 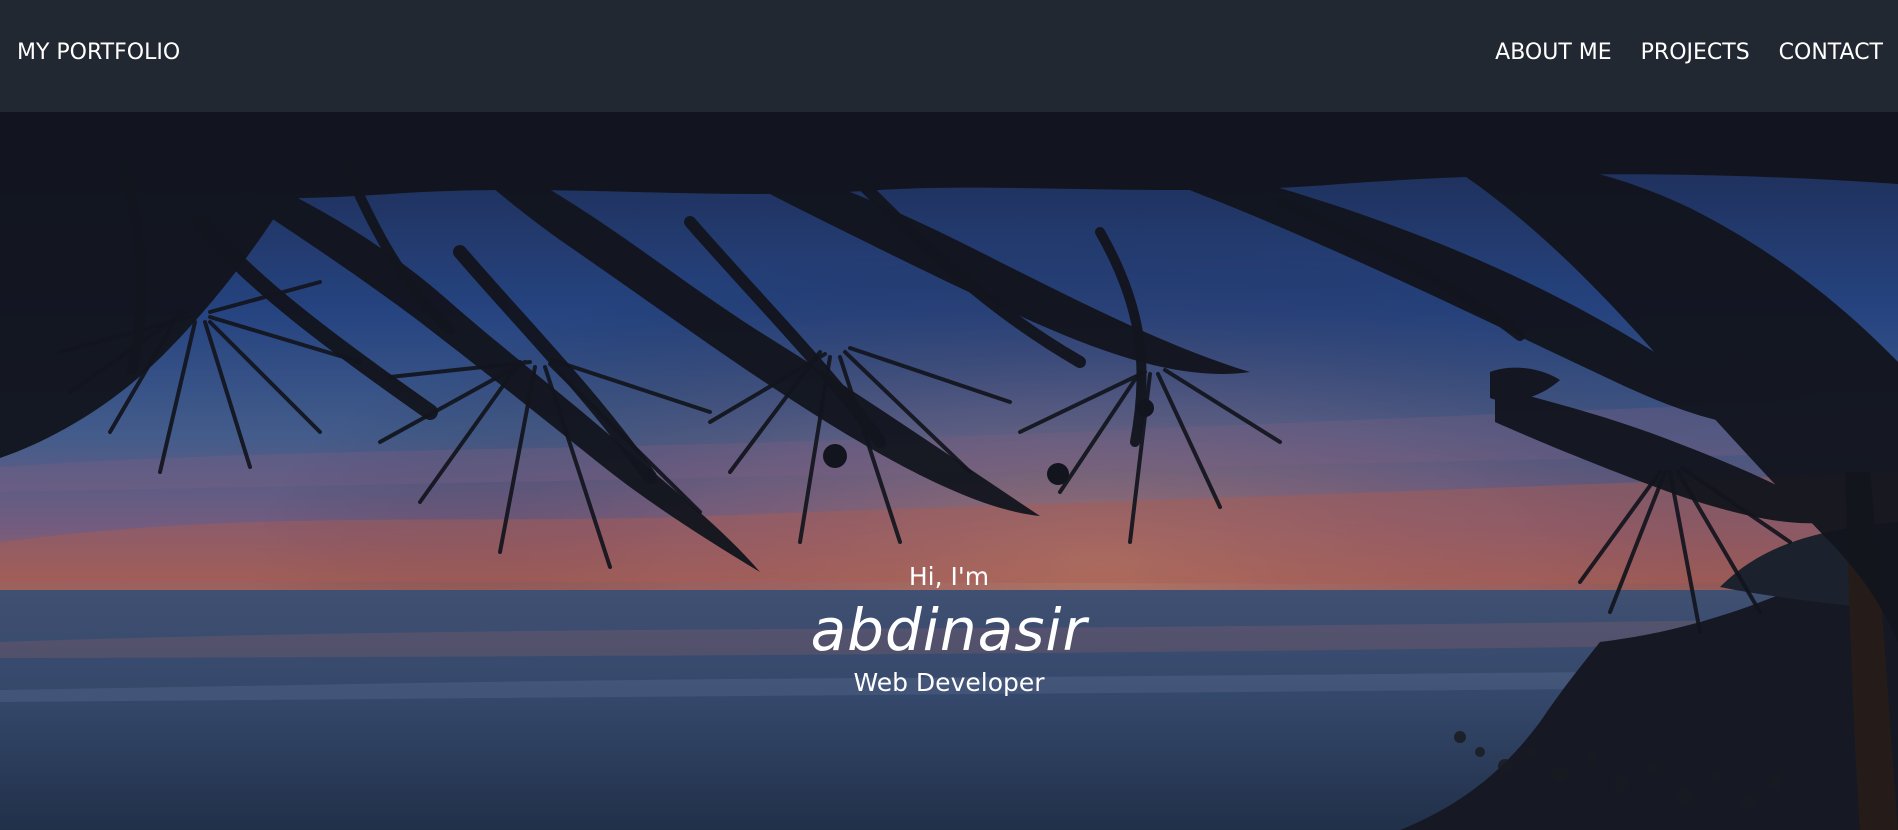 What do you see at coordinates (949, 576) in the screenshot?
I see `hero-greeting: Hi, I'm` at bounding box center [949, 576].